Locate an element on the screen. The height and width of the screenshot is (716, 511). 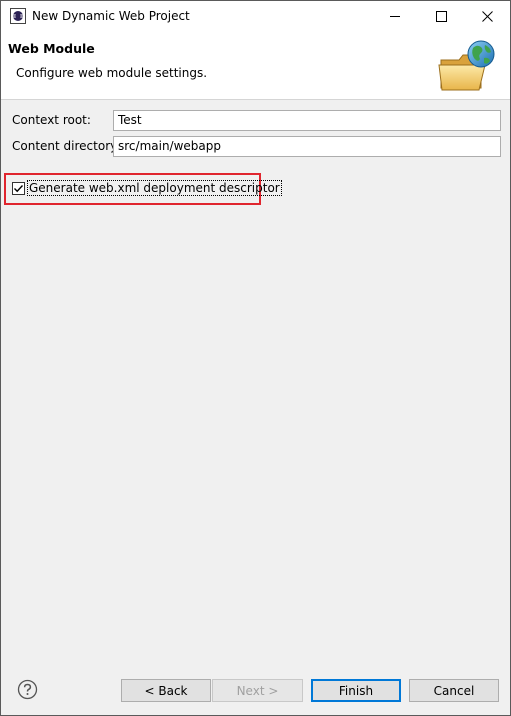
title-bar: New Dynamic Web Project is located at coordinates (255, 16).